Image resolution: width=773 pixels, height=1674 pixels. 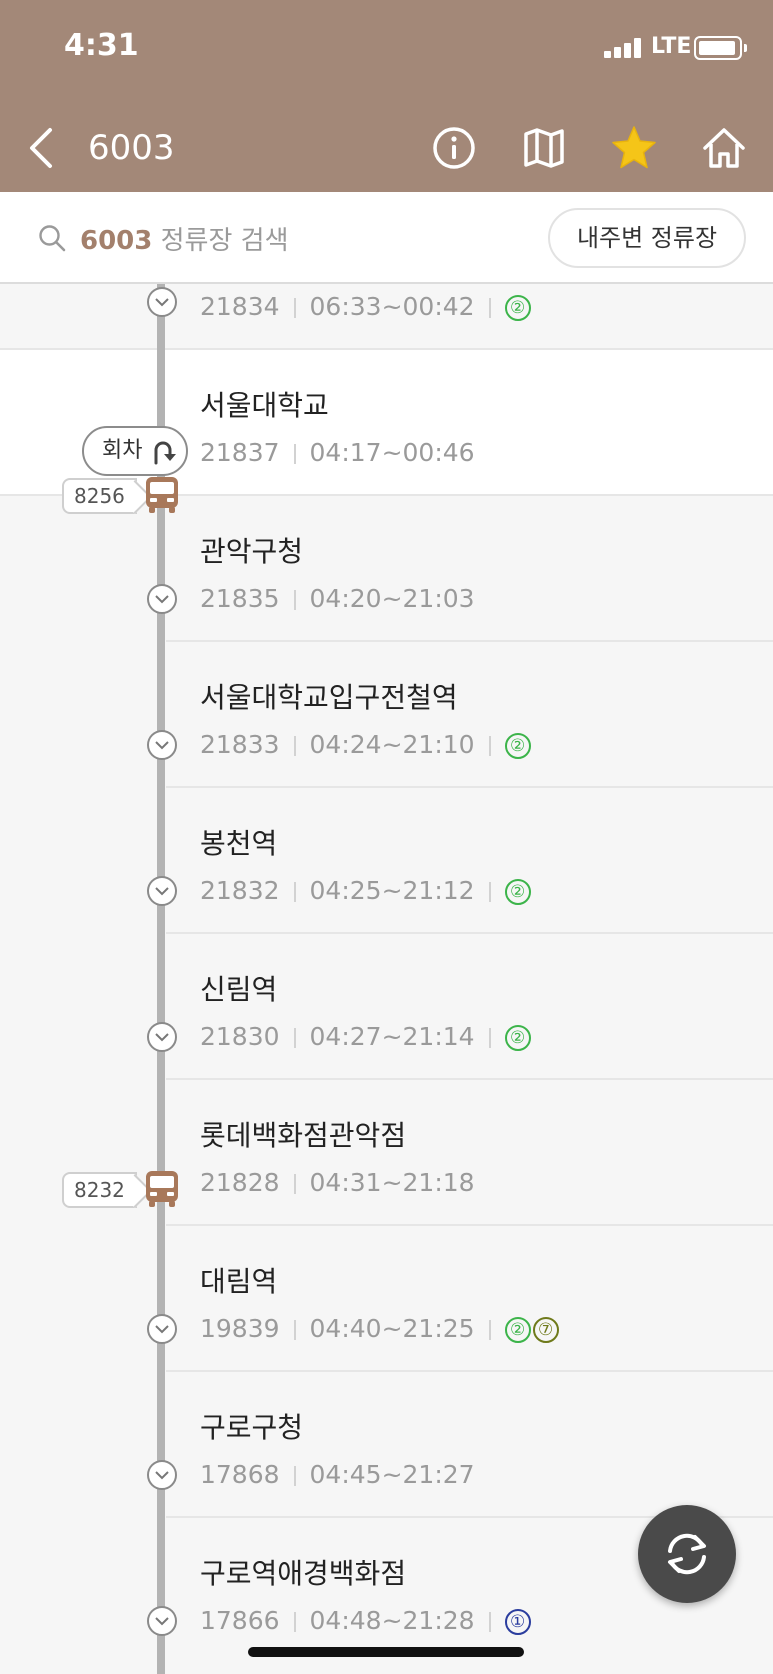 I want to click on stop-name: 서울대학교입구전철역, so click(x=329, y=697).